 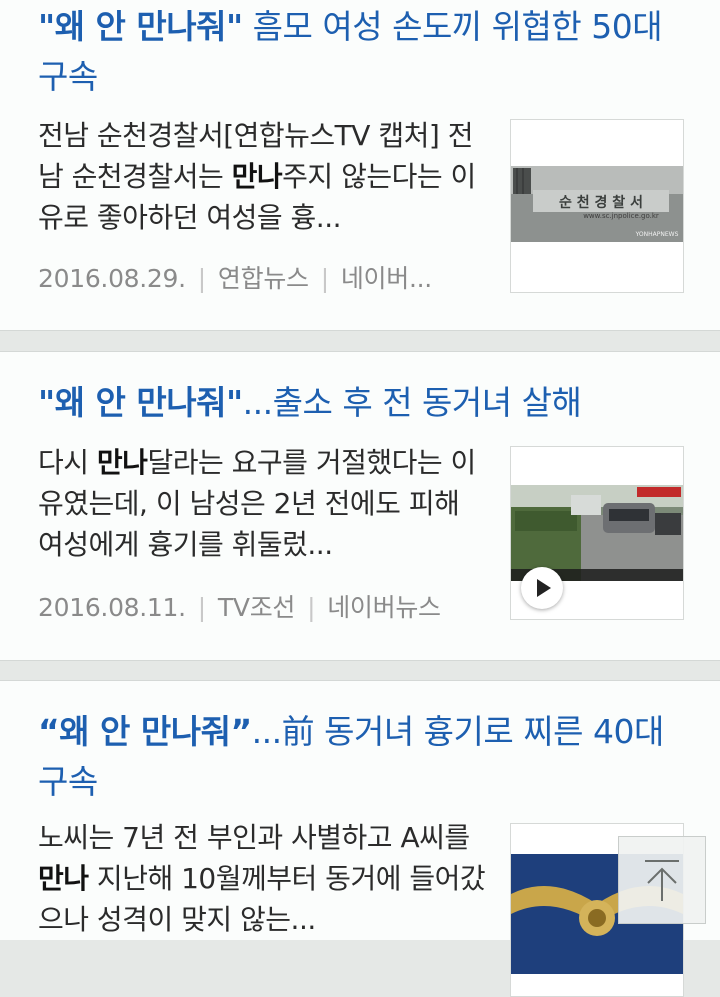 I want to click on title-text: ...출소 후 전 동거녀 살해, so click(x=412, y=402).